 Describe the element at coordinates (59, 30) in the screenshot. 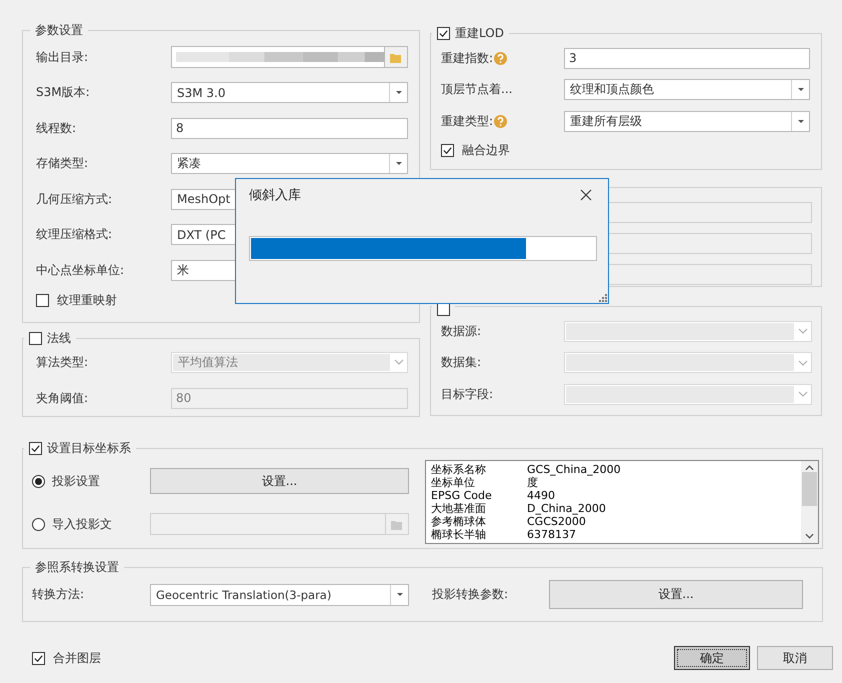

I see `group-title: 参数设置` at that location.